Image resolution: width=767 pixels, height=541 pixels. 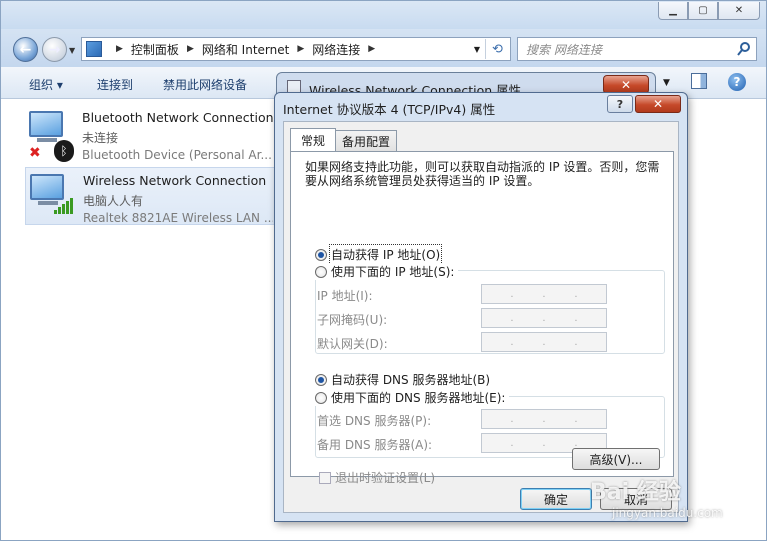 What do you see at coordinates (411, 380) in the screenshot?
I see `auto-dns-label: 自动获得 DNS 服务器地址(B)` at bounding box center [411, 380].